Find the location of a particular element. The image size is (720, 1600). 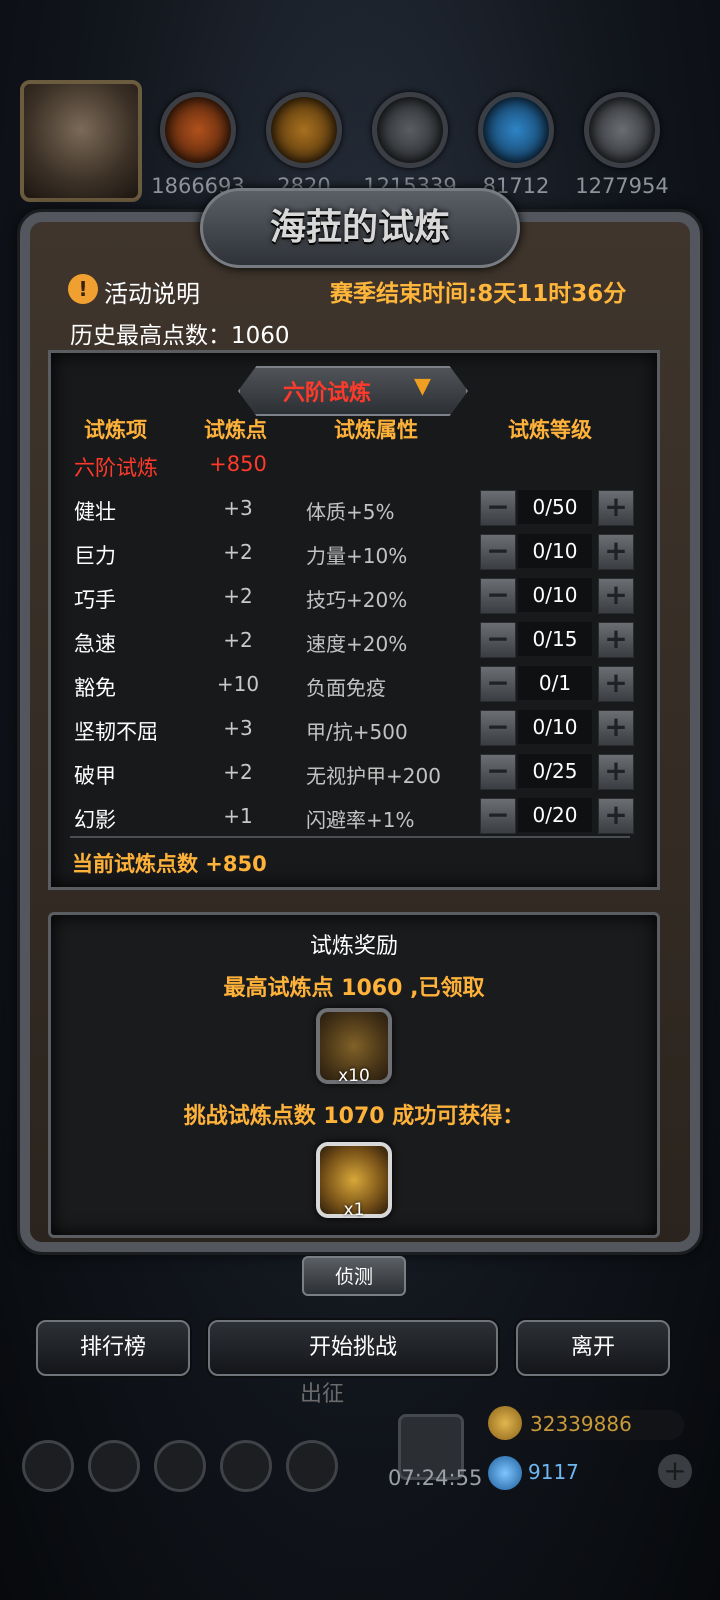

iron-icon is located at coordinates (410, 130).